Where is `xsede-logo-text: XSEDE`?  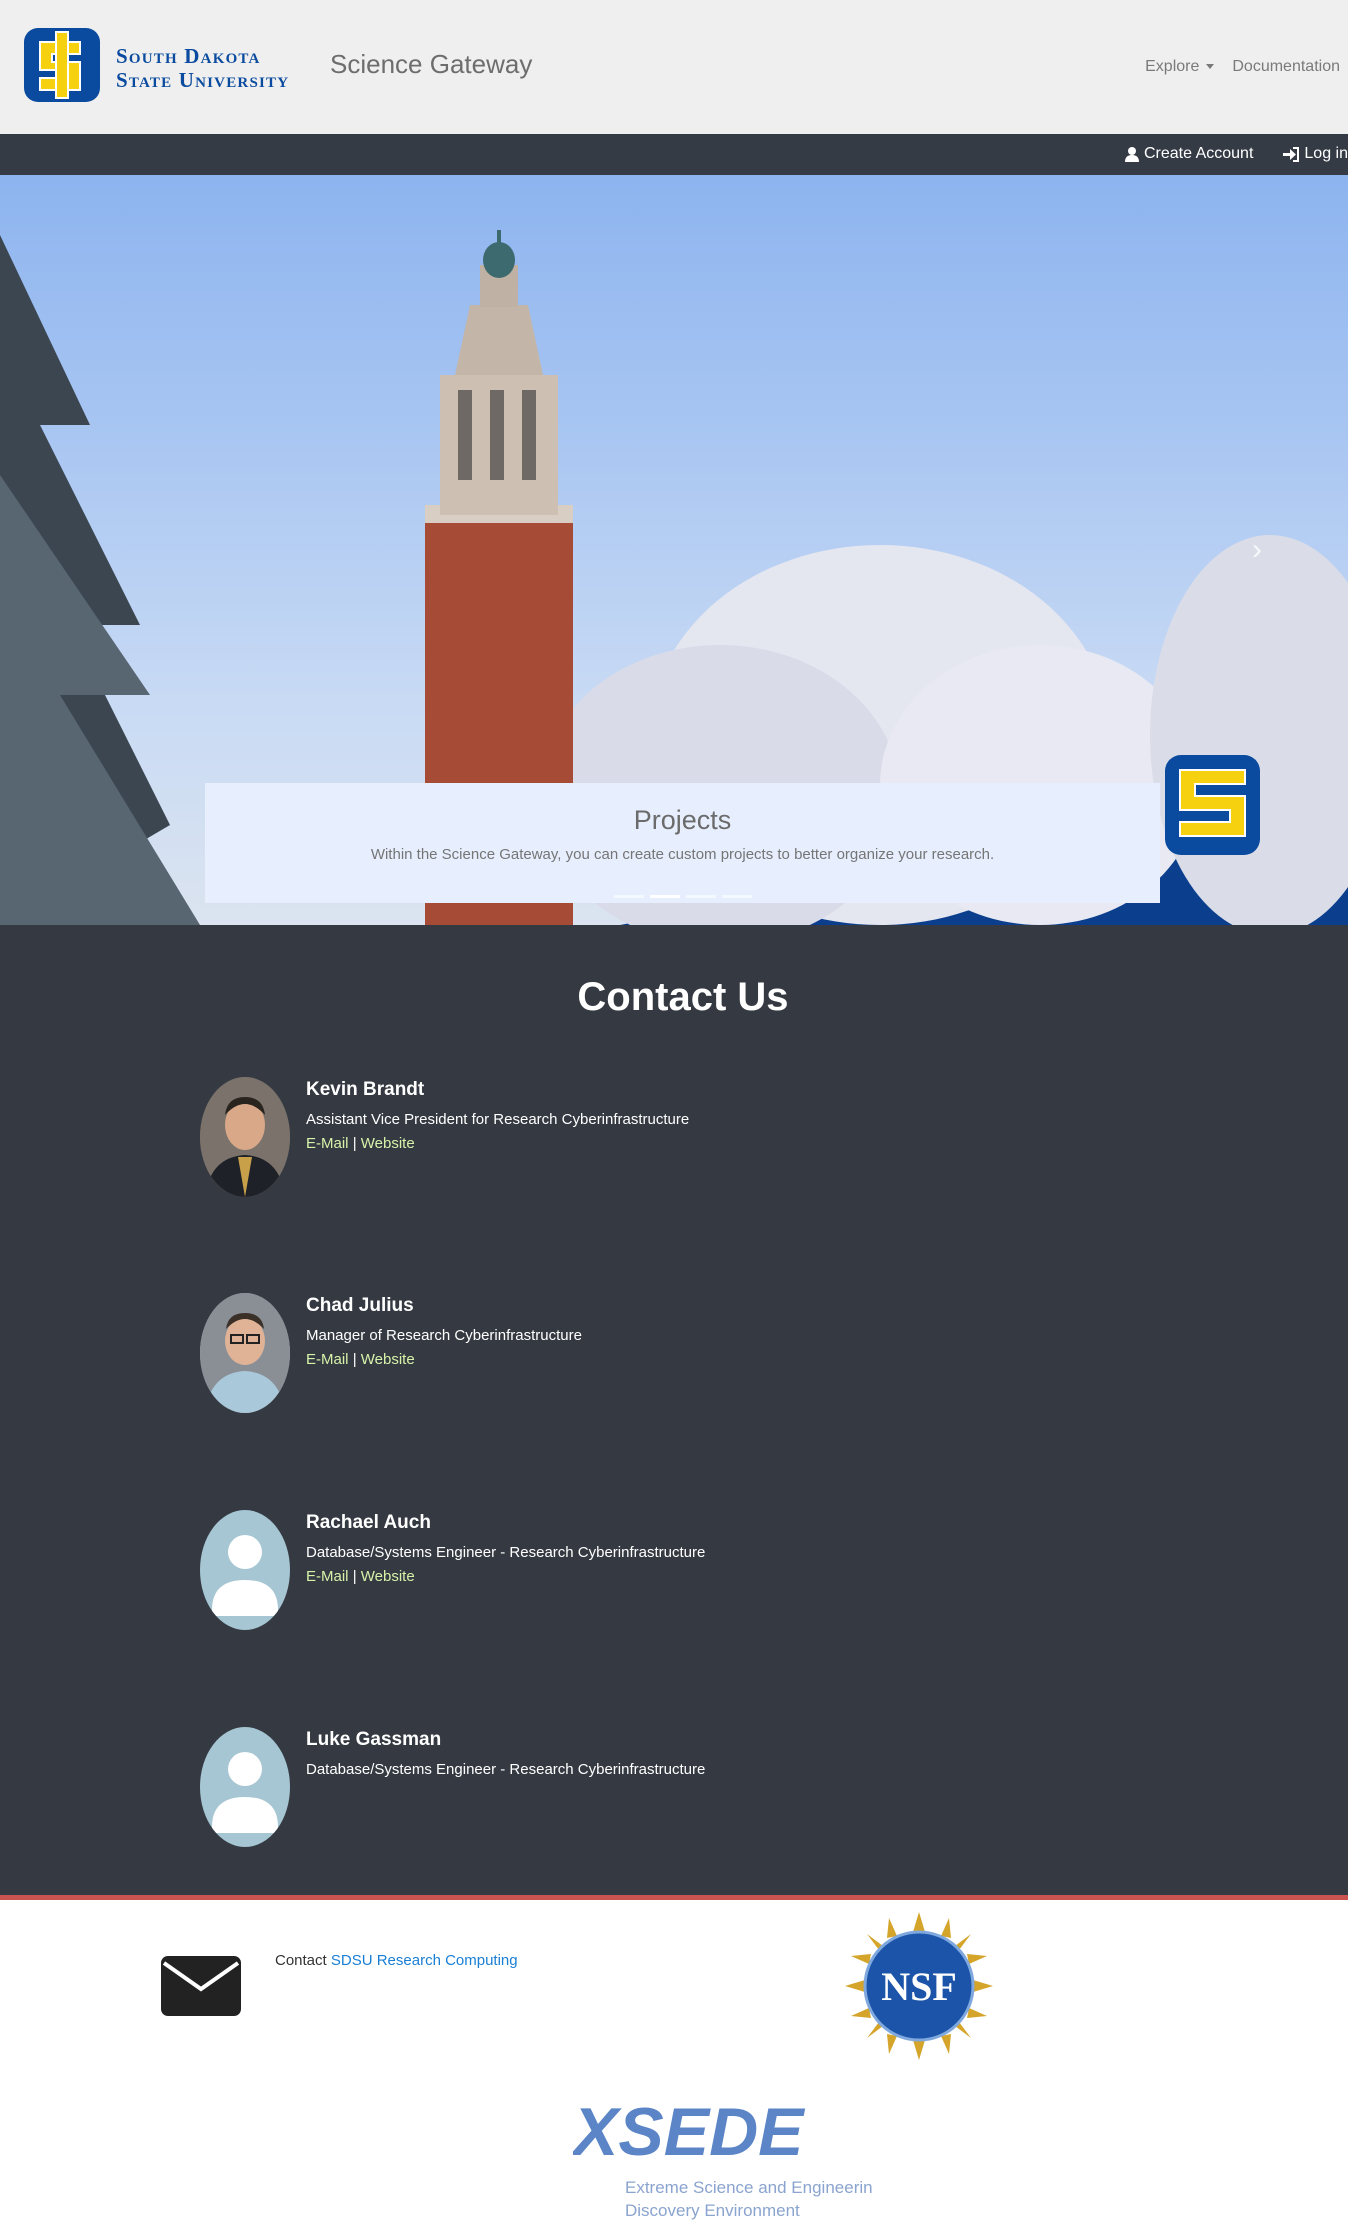
xsede-logo-text: XSEDE is located at coordinates (689, 2132).